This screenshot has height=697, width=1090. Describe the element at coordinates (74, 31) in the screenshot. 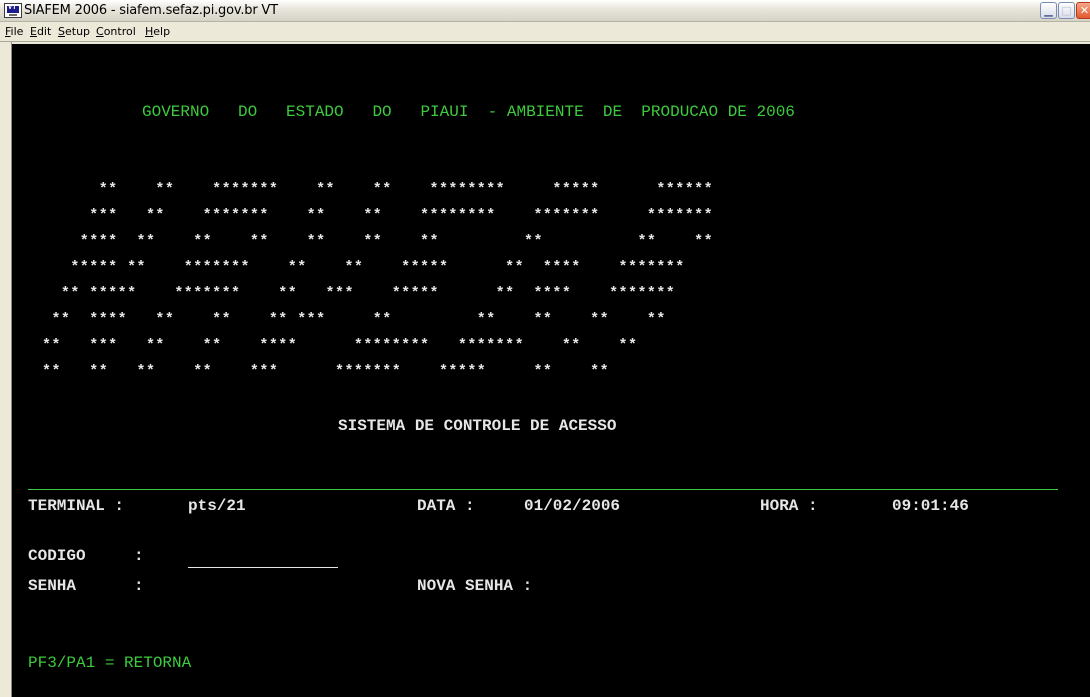

I see `menu-setup: Setup` at that location.